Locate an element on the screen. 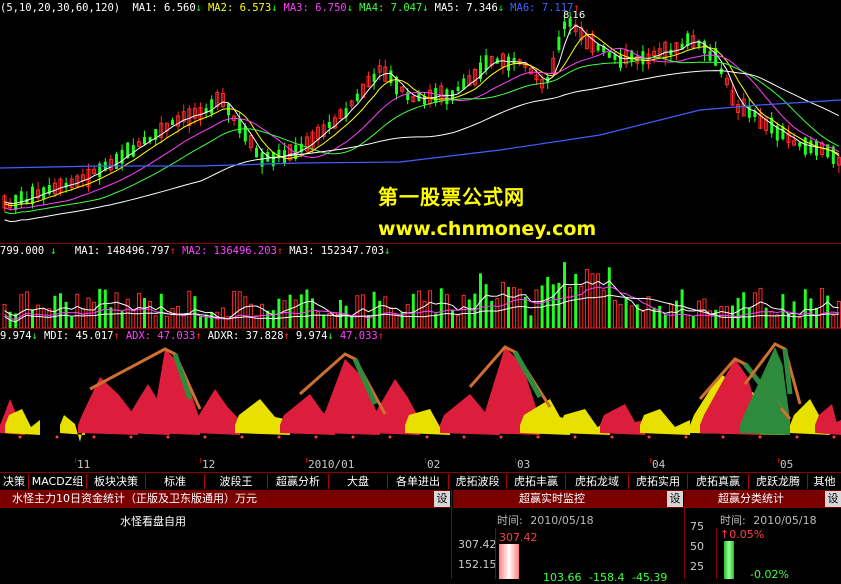 This screenshot has width=841, height=584. category-stats-body: 时间: 2010/05/18 75 50 25 ↑0.05% -0.02% is located at coordinates (763, 544).